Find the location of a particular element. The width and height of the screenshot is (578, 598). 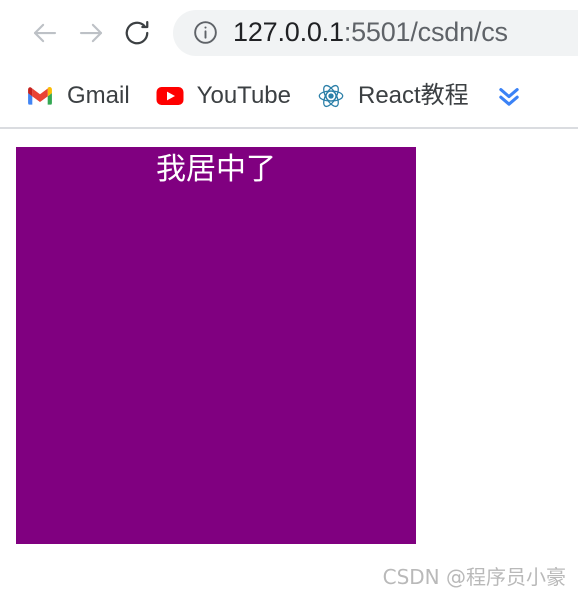

bookmark-gmail: Gmail is located at coordinates (78, 96).